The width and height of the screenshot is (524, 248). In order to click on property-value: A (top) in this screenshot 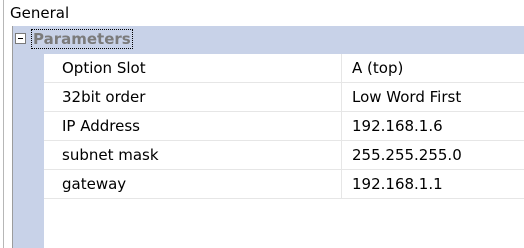, I will do `click(377, 68)`.